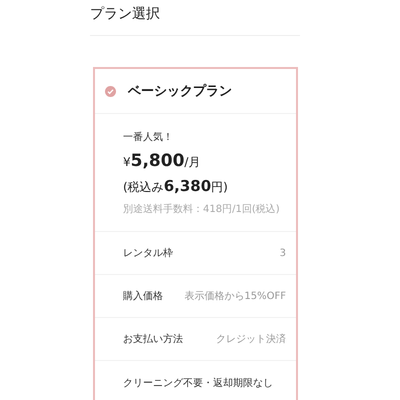  Describe the element at coordinates (198, 383) in the screenshot. I see `feature-text: クリーニング不要・返却期限なし` at that location.